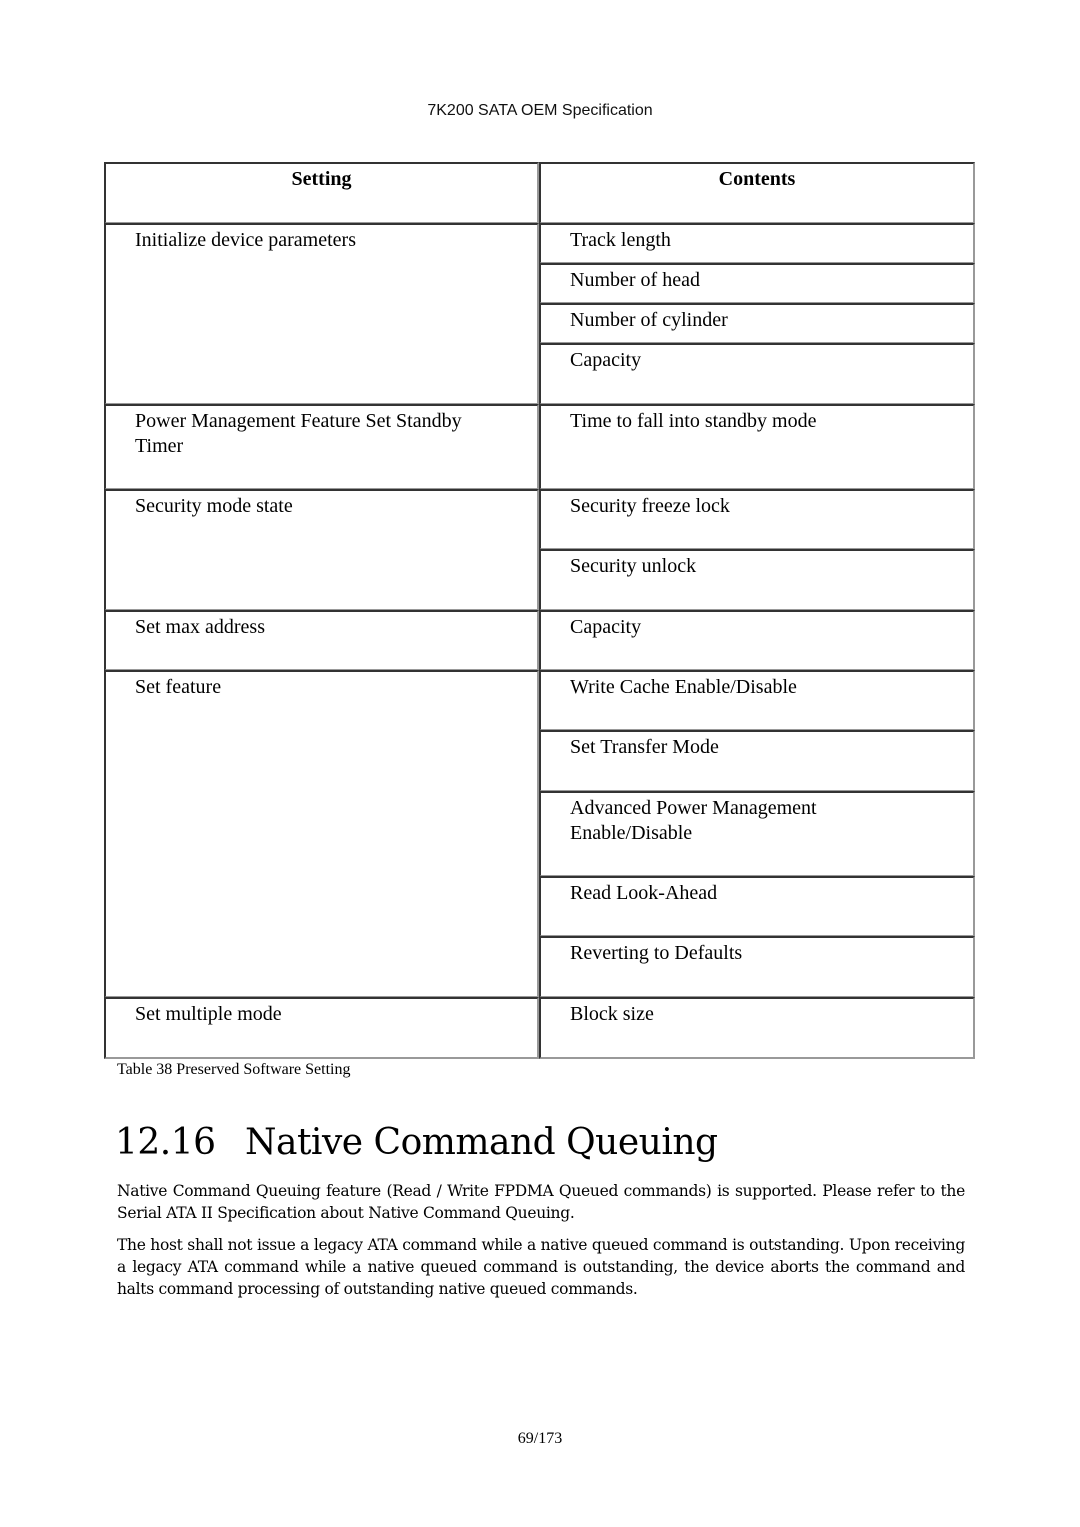 Image resolution: width=1080 pixels, height=1527 pixels. What do you see at coordinates (633, 566) in the screenshot?
I see `content-text: Security unlock` at bounding box center [633, 566].